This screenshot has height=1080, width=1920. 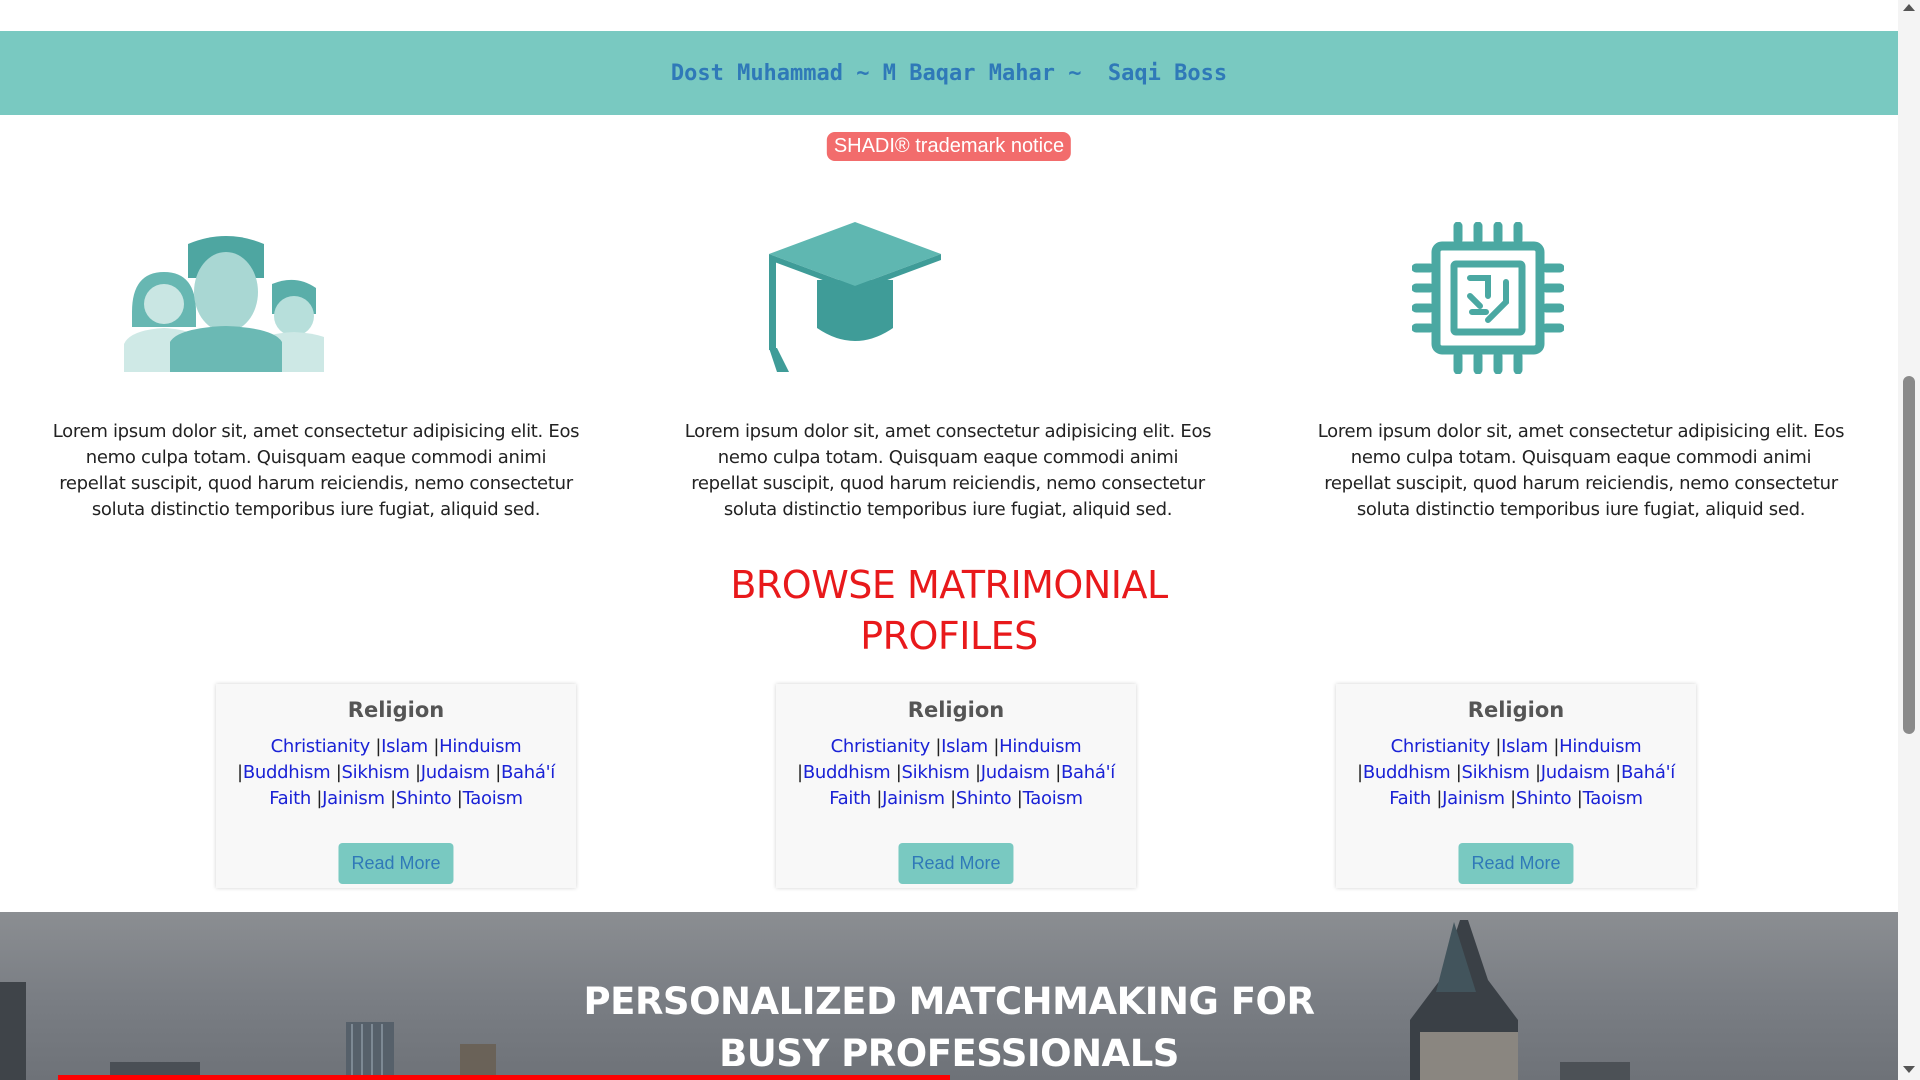 I want to click on browse-profiles-title: BROWSE MATRIMONIAL PROFILES, so click(x=949, y=611).